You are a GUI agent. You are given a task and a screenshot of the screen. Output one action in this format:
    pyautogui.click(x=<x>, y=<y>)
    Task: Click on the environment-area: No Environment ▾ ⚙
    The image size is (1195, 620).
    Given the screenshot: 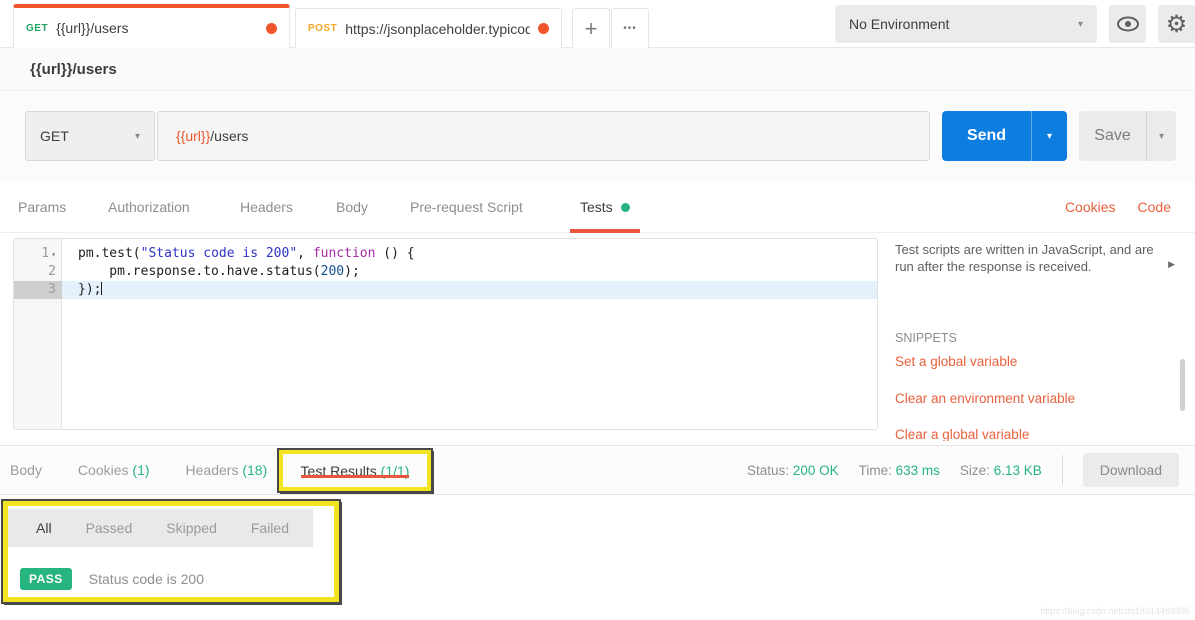 What is the action you would take?
    pyautogui.click(x=1015, y=24)
    